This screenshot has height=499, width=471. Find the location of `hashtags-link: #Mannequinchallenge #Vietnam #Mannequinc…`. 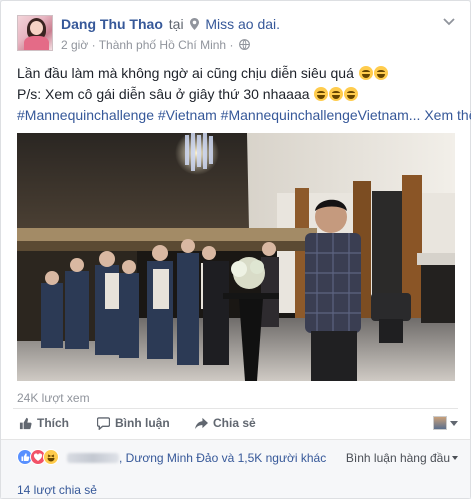

hashtags-link: #Mannequinchallenge #Vietnam #Mannequinc… is located at coordinates (218, 115).